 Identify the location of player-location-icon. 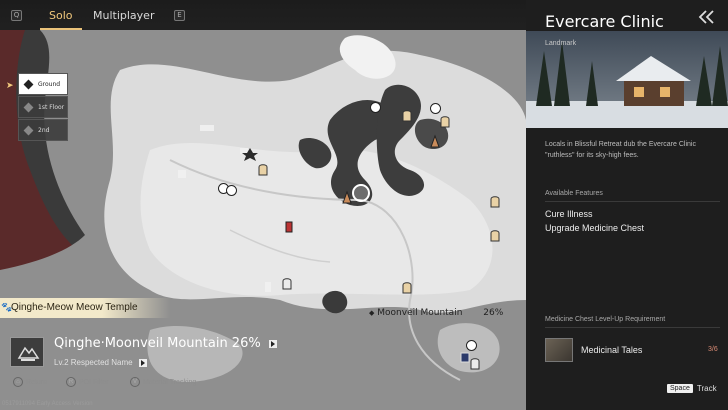
(361, 193).